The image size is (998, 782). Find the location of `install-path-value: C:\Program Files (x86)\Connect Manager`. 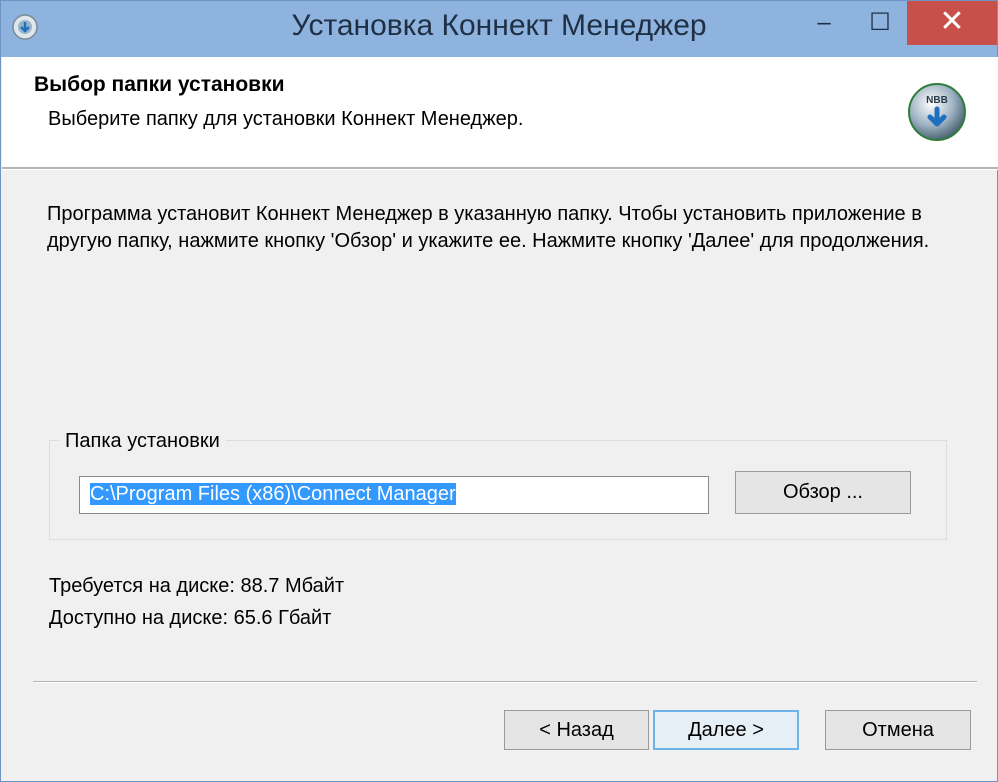

install-path-value: C:\Program Files (x86)\Connect Manager is located at coordinates (273, 494).